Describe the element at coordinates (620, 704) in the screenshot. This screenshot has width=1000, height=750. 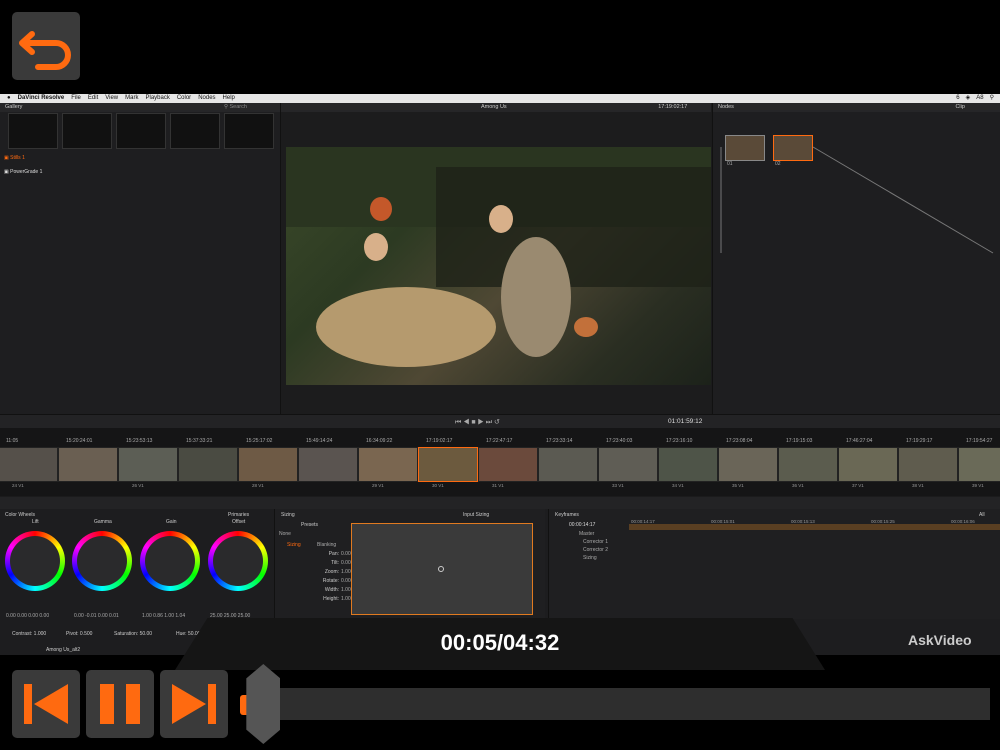
I see `progress-track` at that location.